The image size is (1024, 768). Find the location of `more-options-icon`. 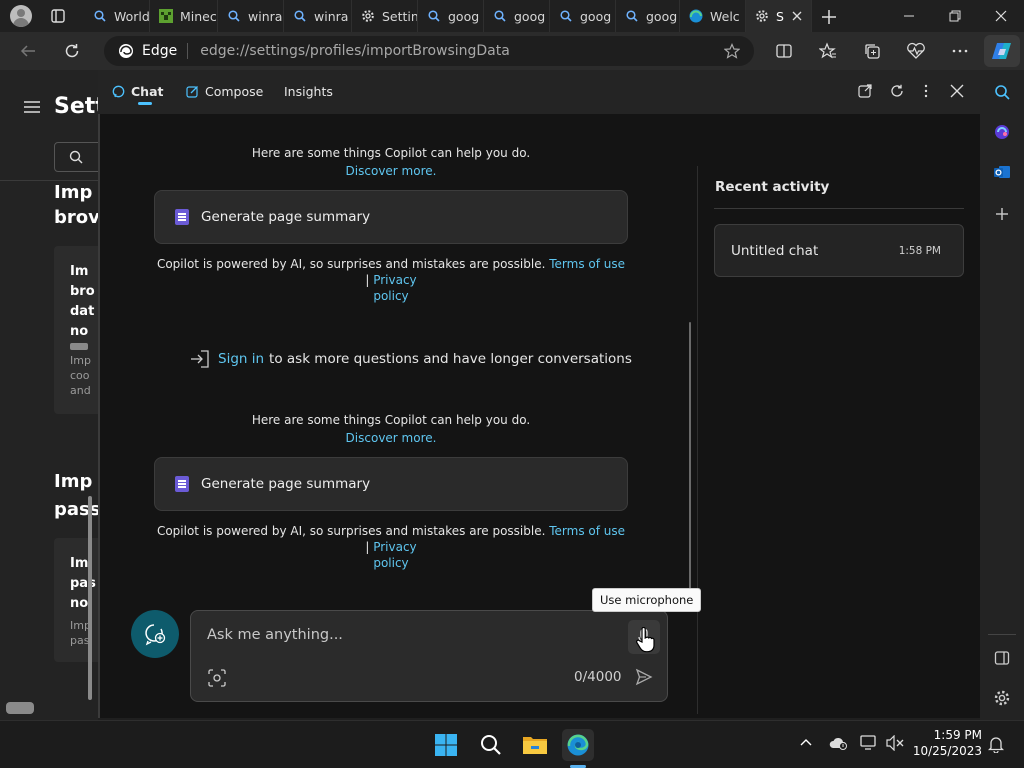

more-options-icon is located at coordinates (926, 91).